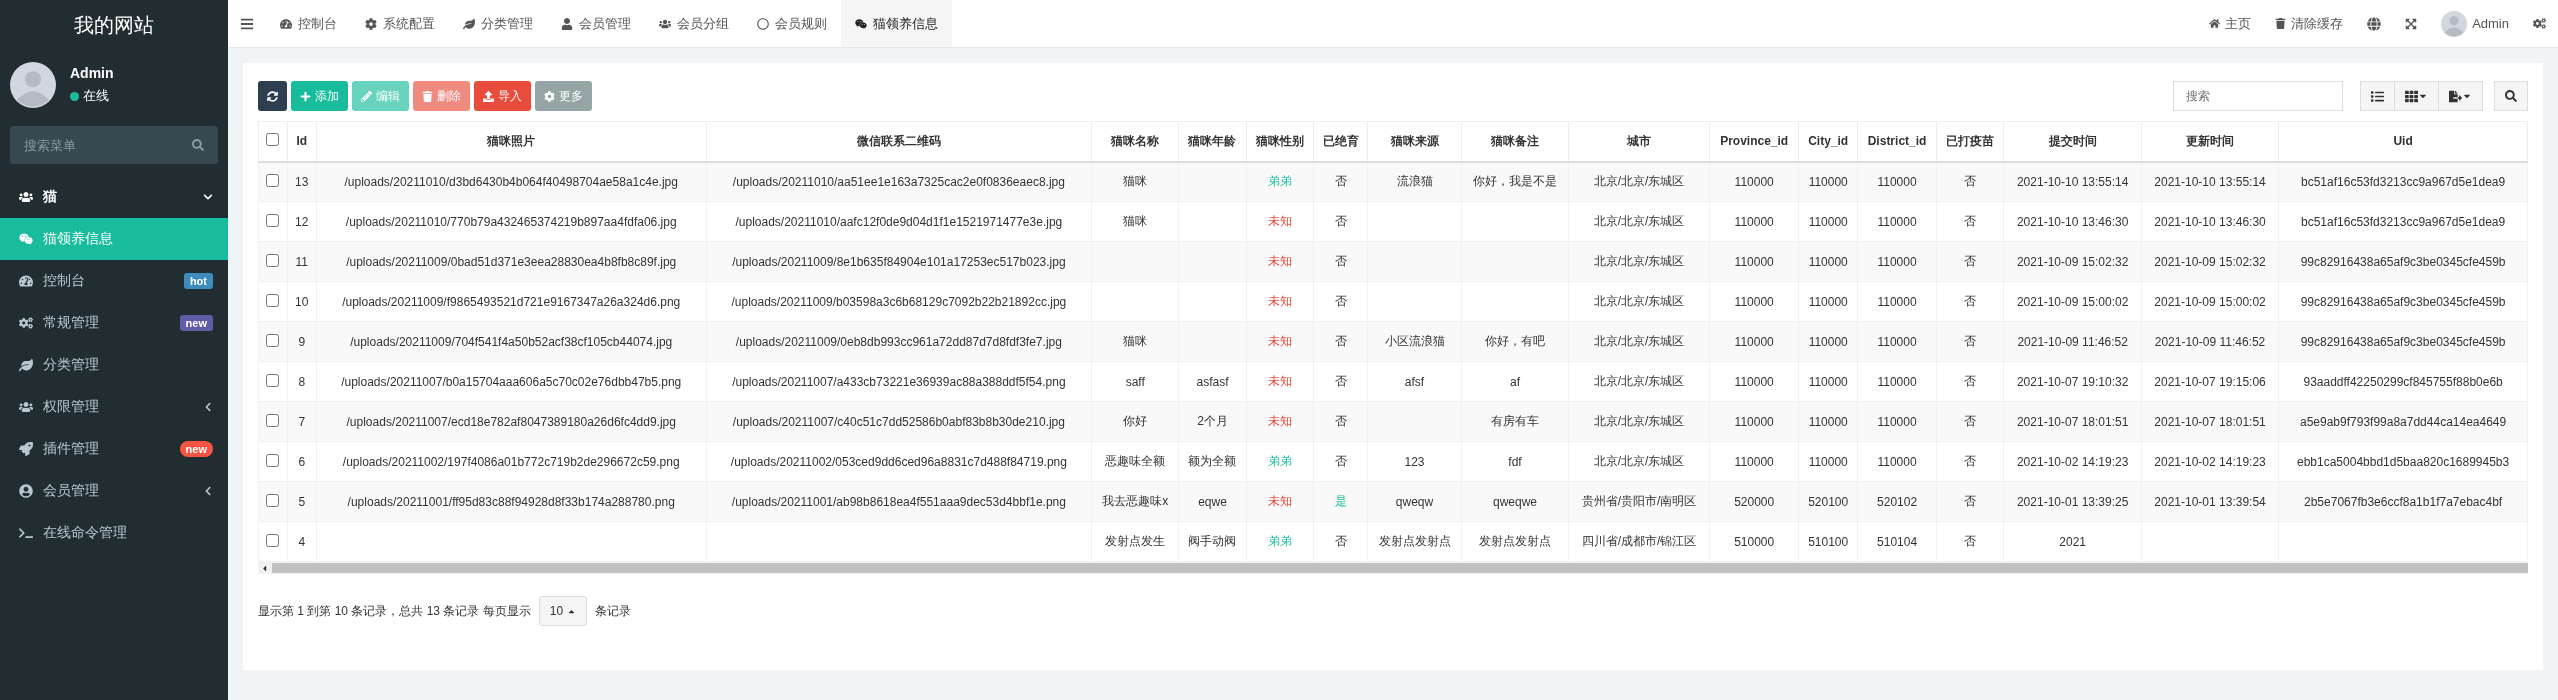  What do you see at coordinates (114, 449) in the screenshot?
I see `sidebar-item: 插件管理 new` at bounding box center [114, 449].